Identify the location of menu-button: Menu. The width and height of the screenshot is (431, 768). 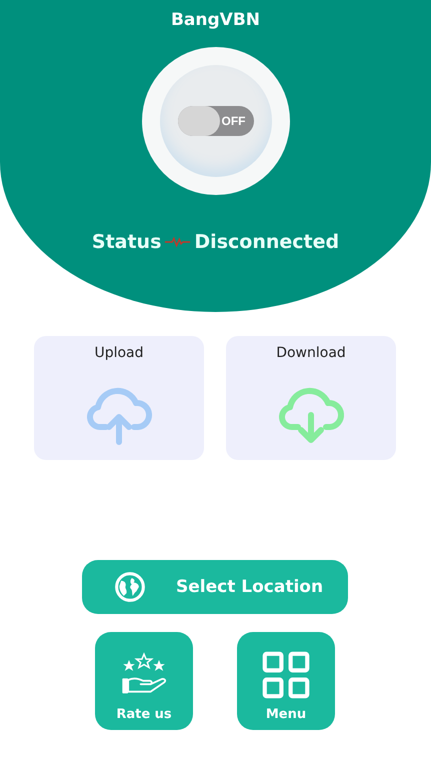
(286, 681).